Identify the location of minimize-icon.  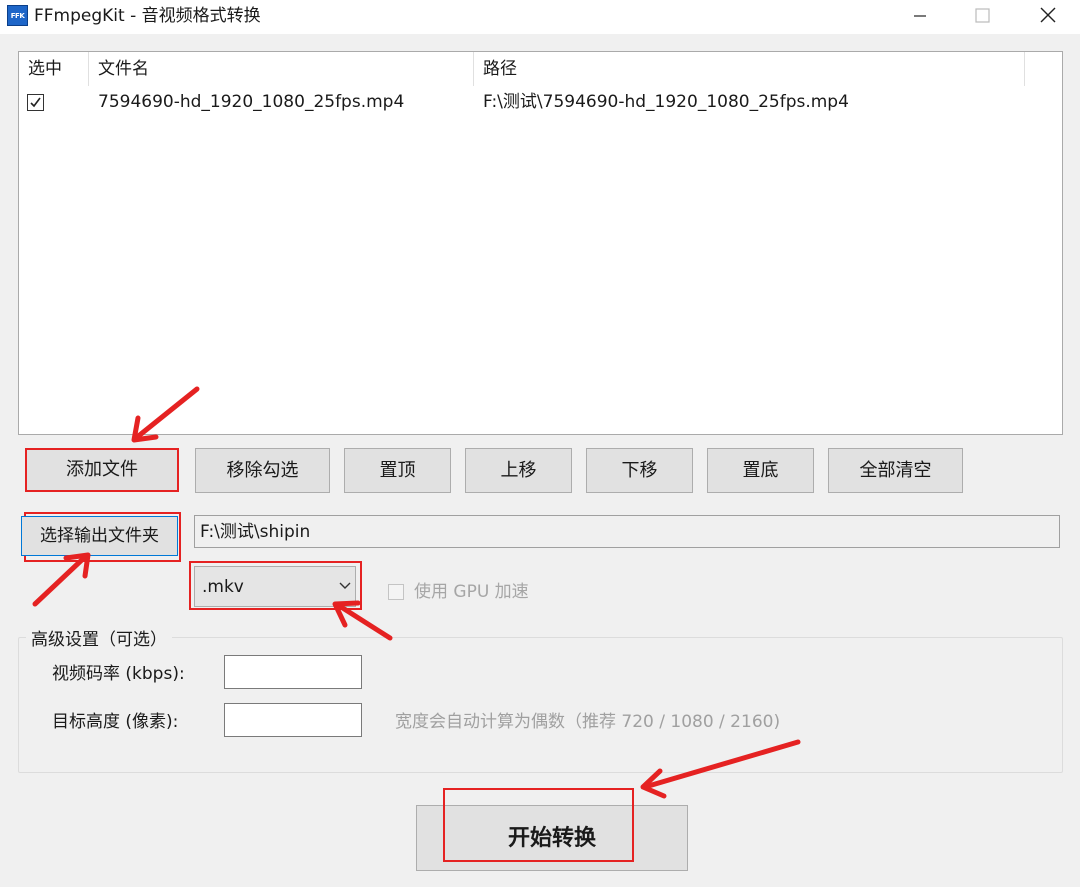
(920, 16).